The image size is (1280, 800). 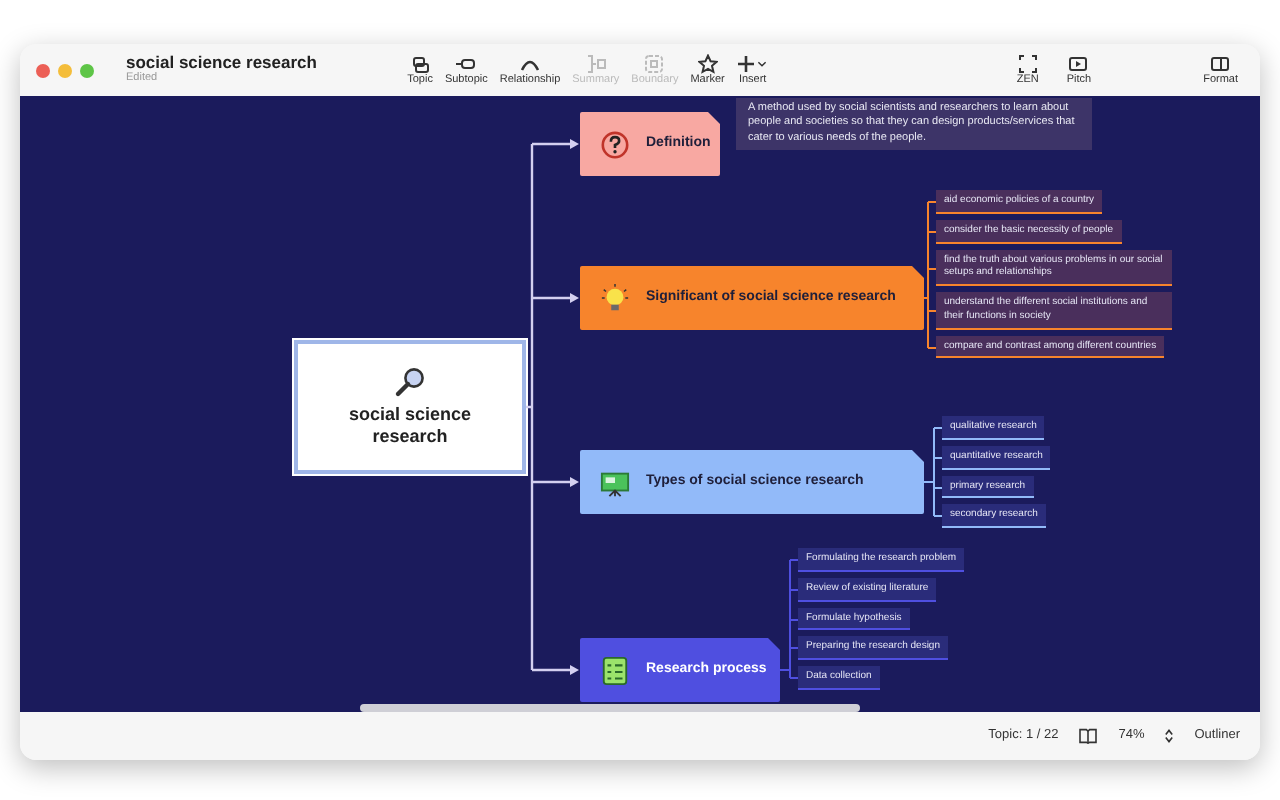 I want to click on star-icon, so click(x=707, y=63).